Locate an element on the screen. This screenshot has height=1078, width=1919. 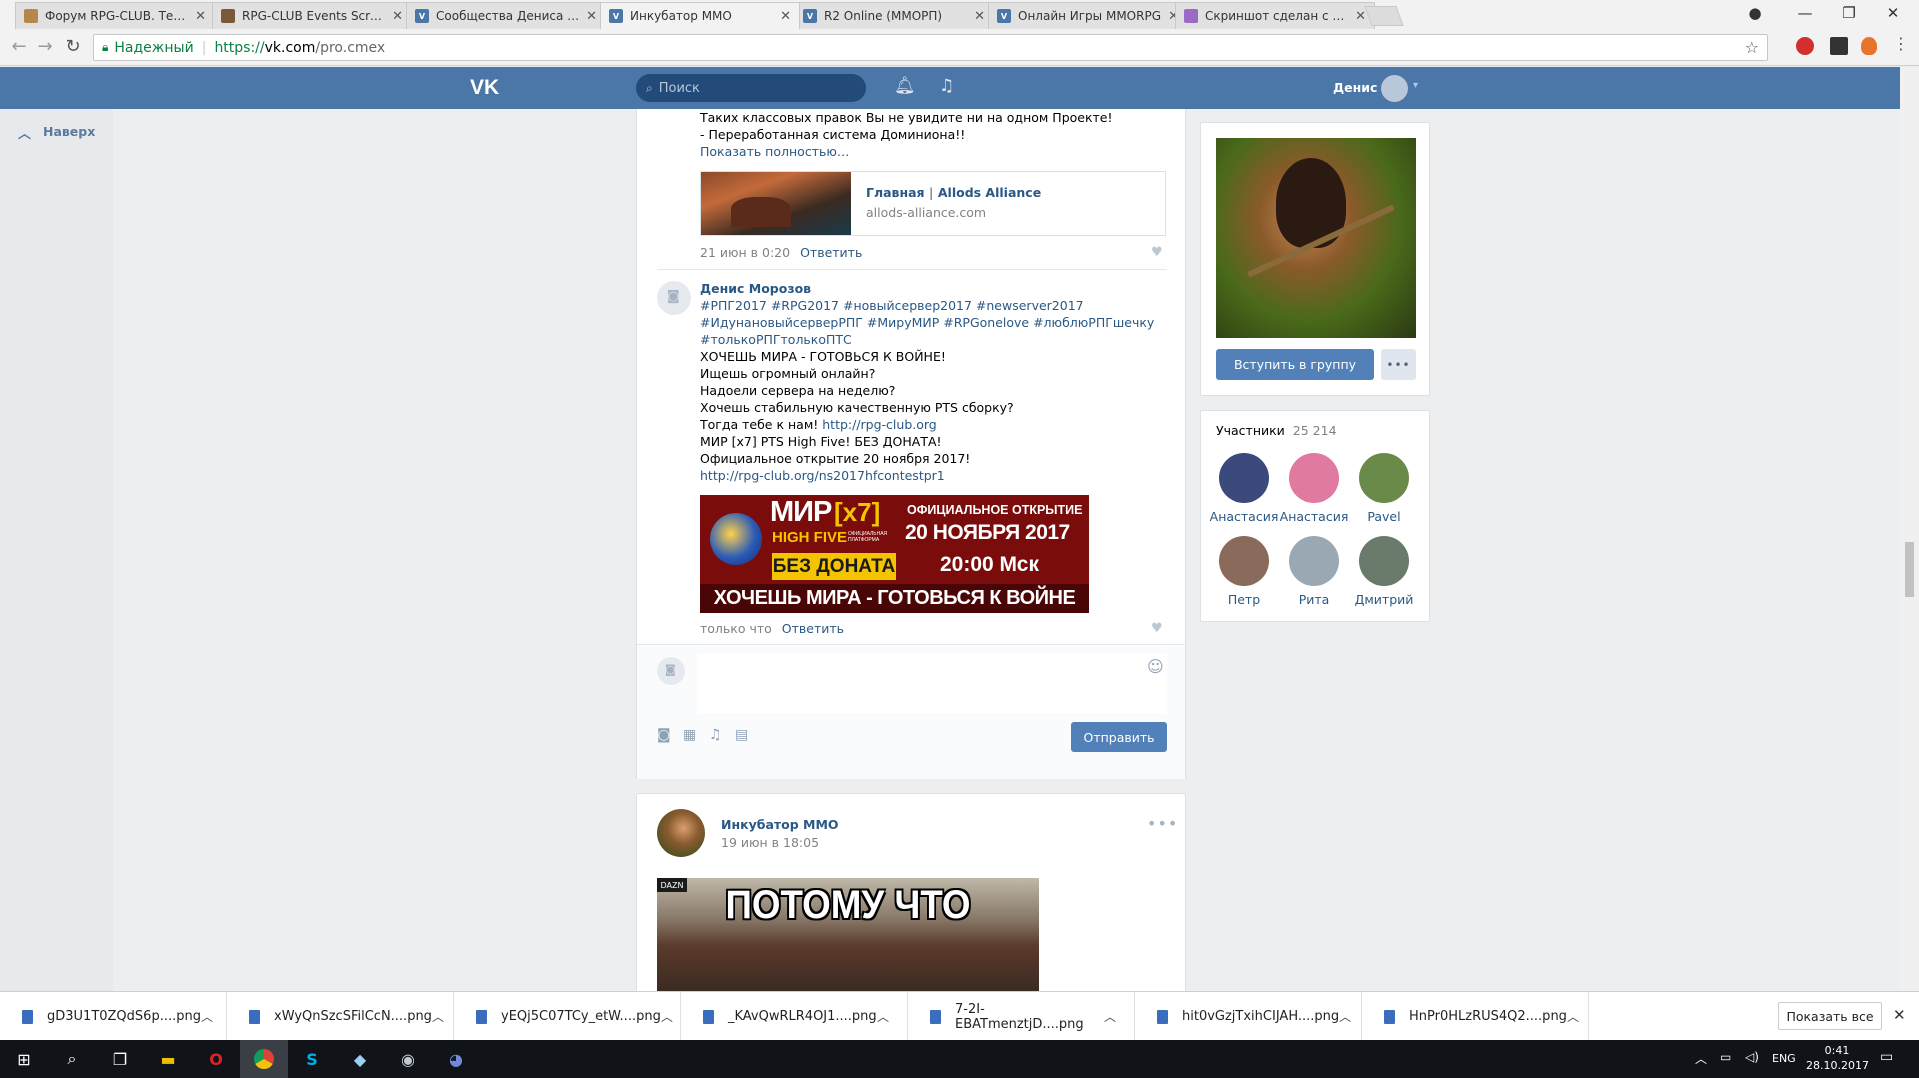
extension-fire-icon is located at coordinates (1869, 46).